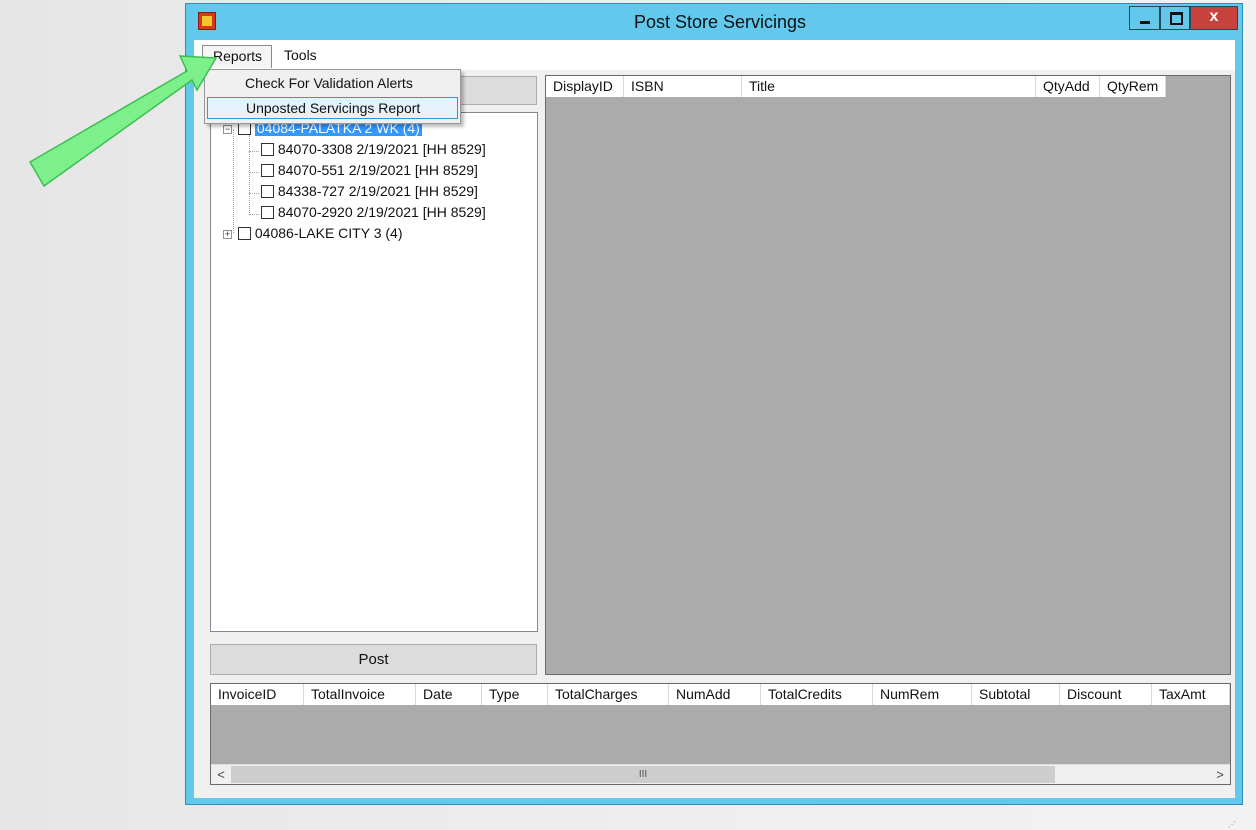  What do you see at coordinates (257, 694) in the screenshot?
I see `column-header: InvoiceID` at bounding box center [257, 694].